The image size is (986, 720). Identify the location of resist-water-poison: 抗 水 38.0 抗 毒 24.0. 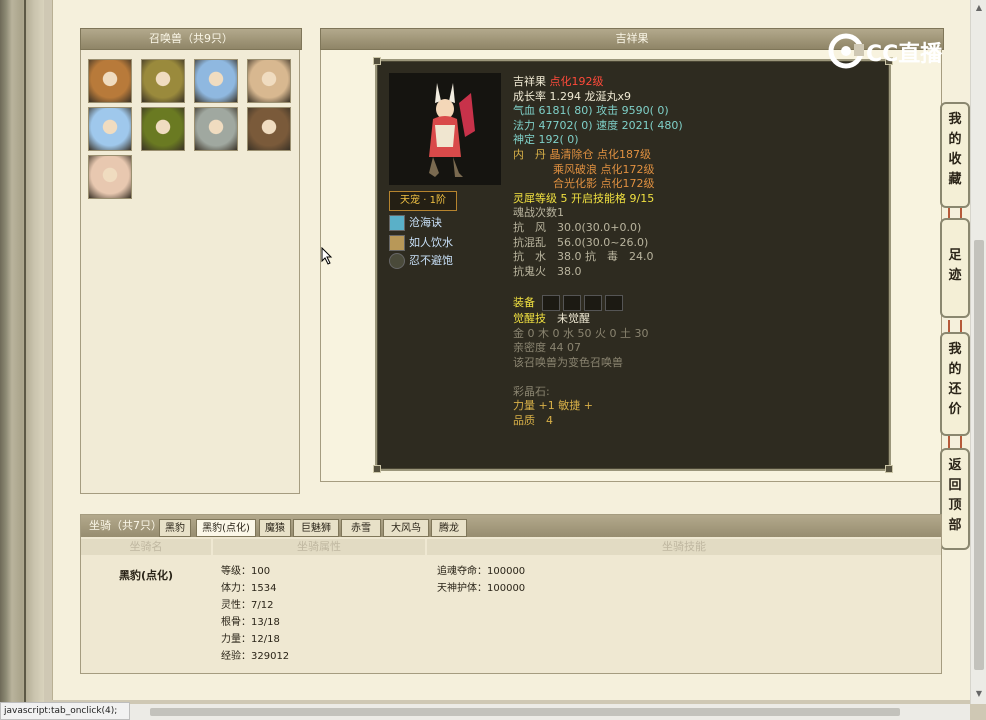
(583, 257).